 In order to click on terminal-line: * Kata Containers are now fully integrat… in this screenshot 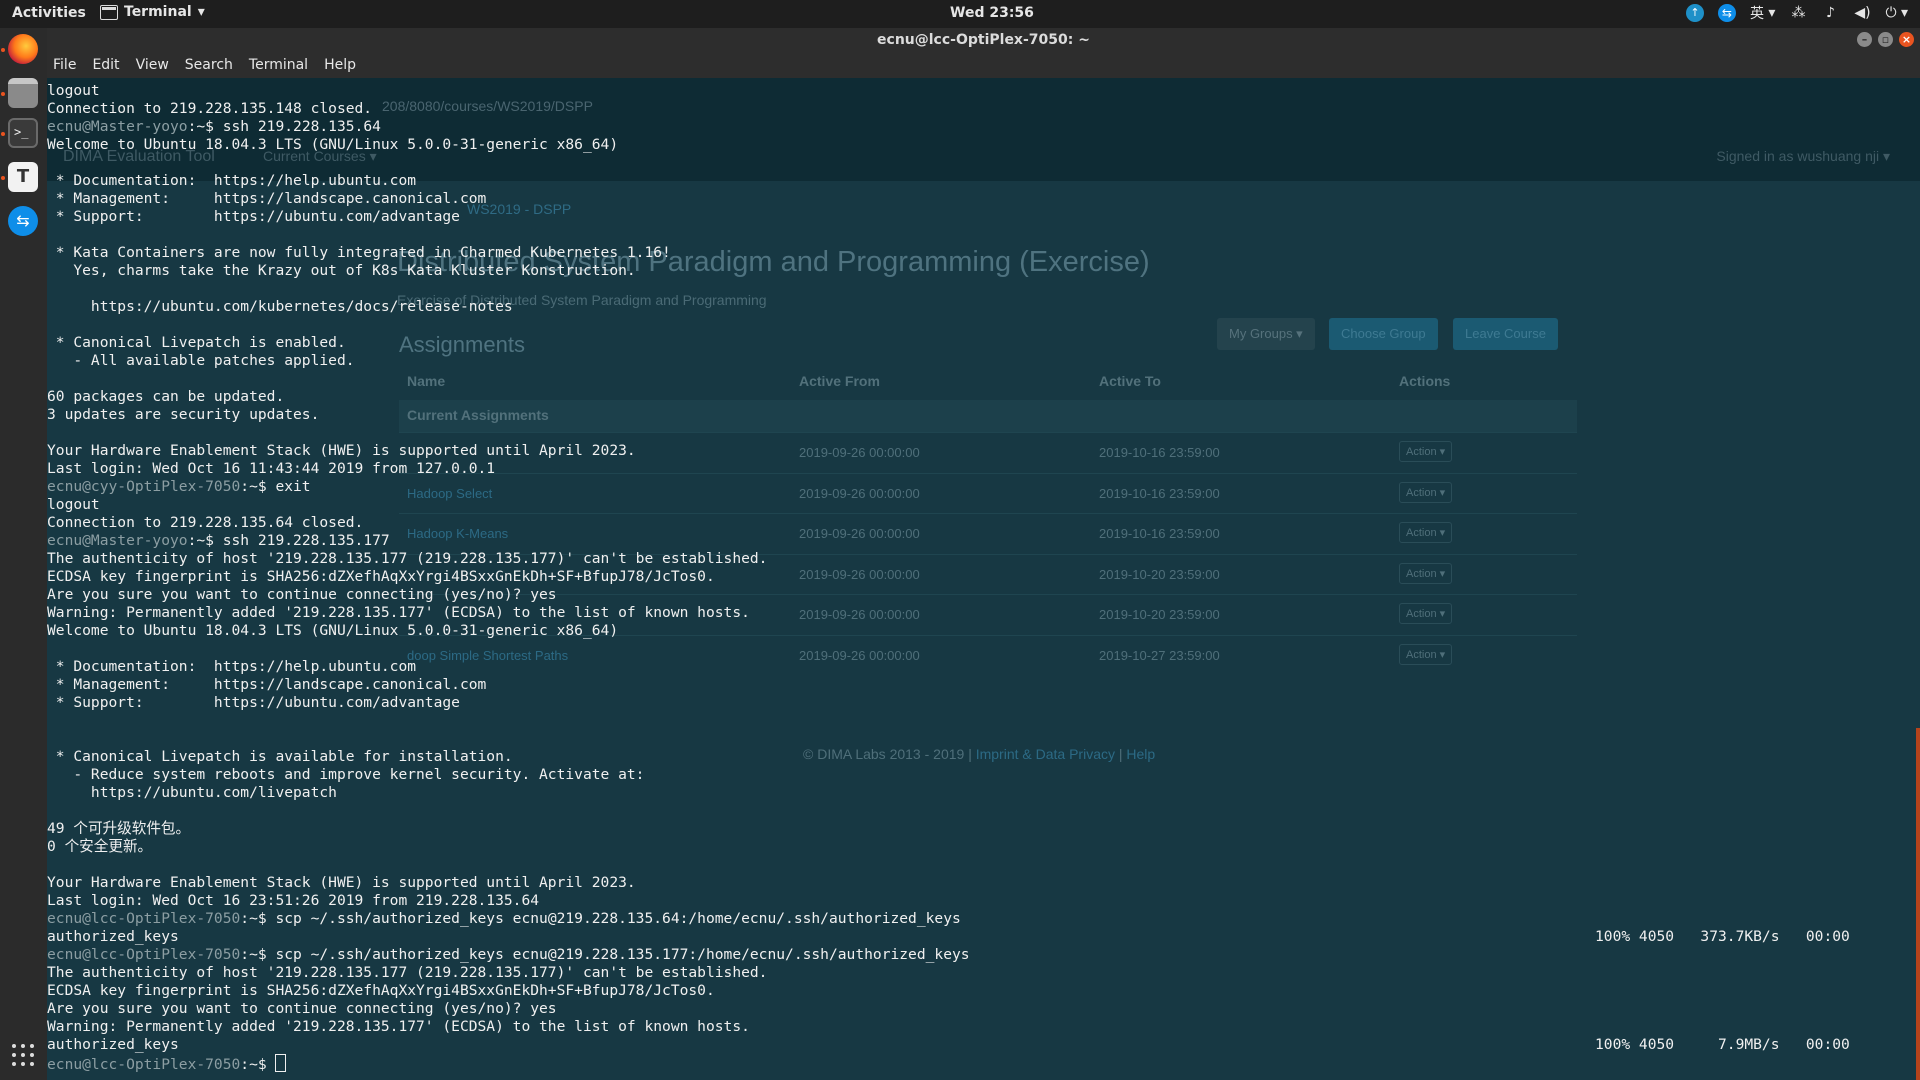, I will do `click(359, 252)`.